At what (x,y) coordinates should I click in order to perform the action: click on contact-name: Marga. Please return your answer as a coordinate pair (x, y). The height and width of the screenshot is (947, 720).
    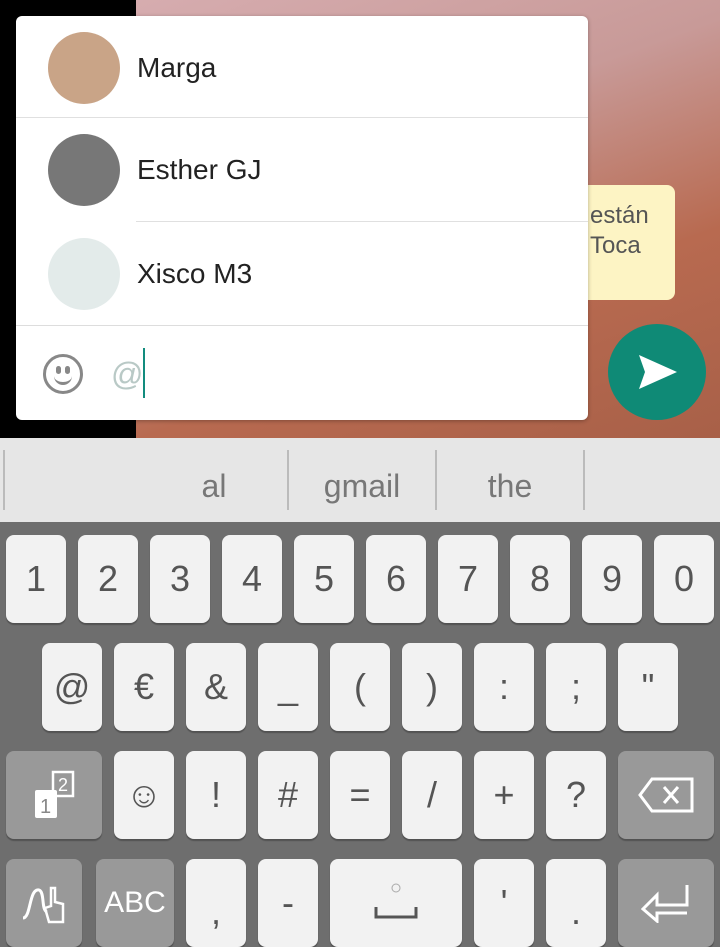
    Looking at the image, I should click on (177, 67).